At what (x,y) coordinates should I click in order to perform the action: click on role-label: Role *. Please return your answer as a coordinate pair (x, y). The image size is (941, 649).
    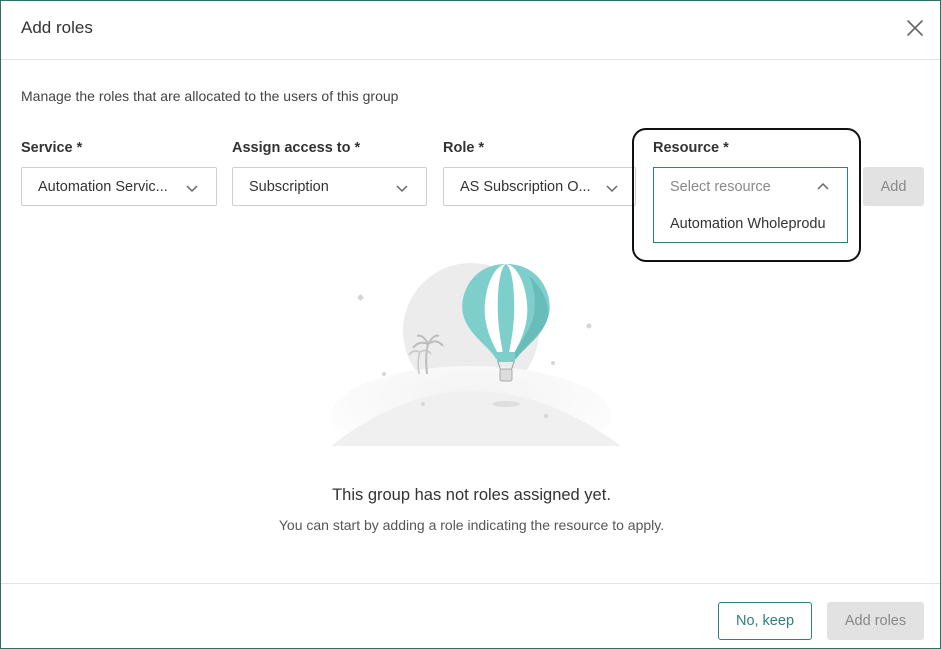
    Looking at the image, I should click on (464, 148).